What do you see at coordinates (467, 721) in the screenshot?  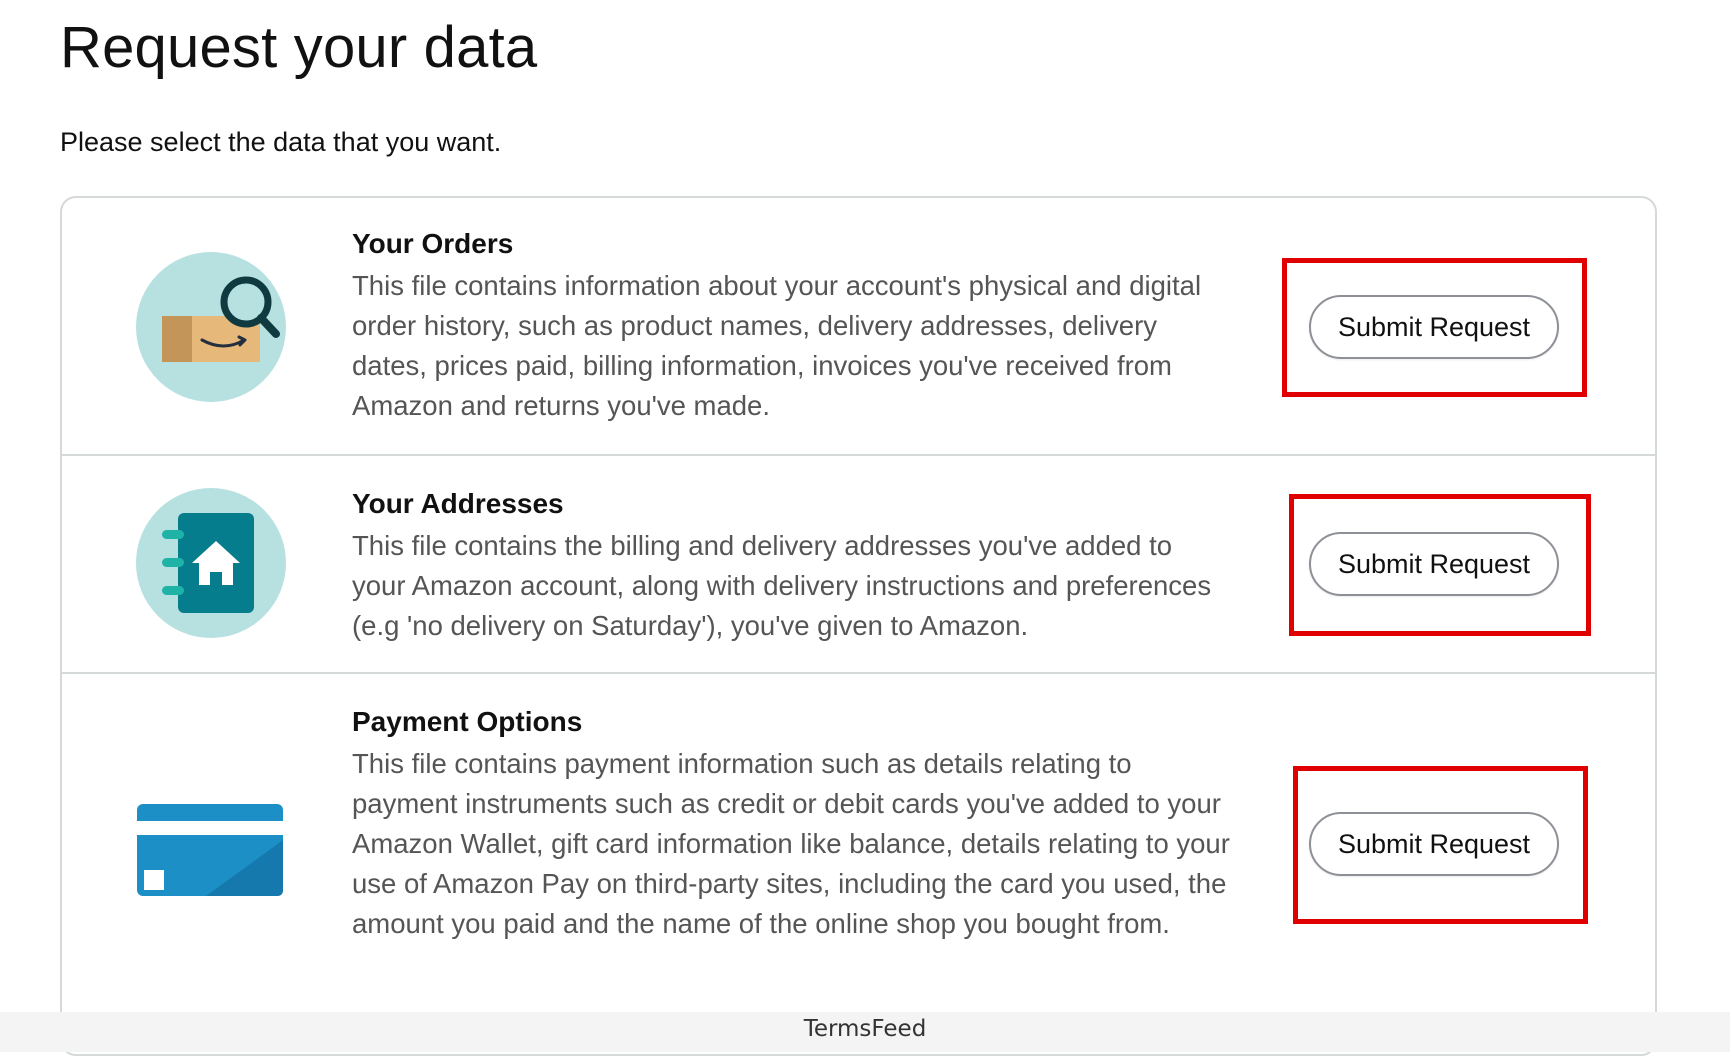 I see `item-title: Payment Options` at bounding box center [467, 721].